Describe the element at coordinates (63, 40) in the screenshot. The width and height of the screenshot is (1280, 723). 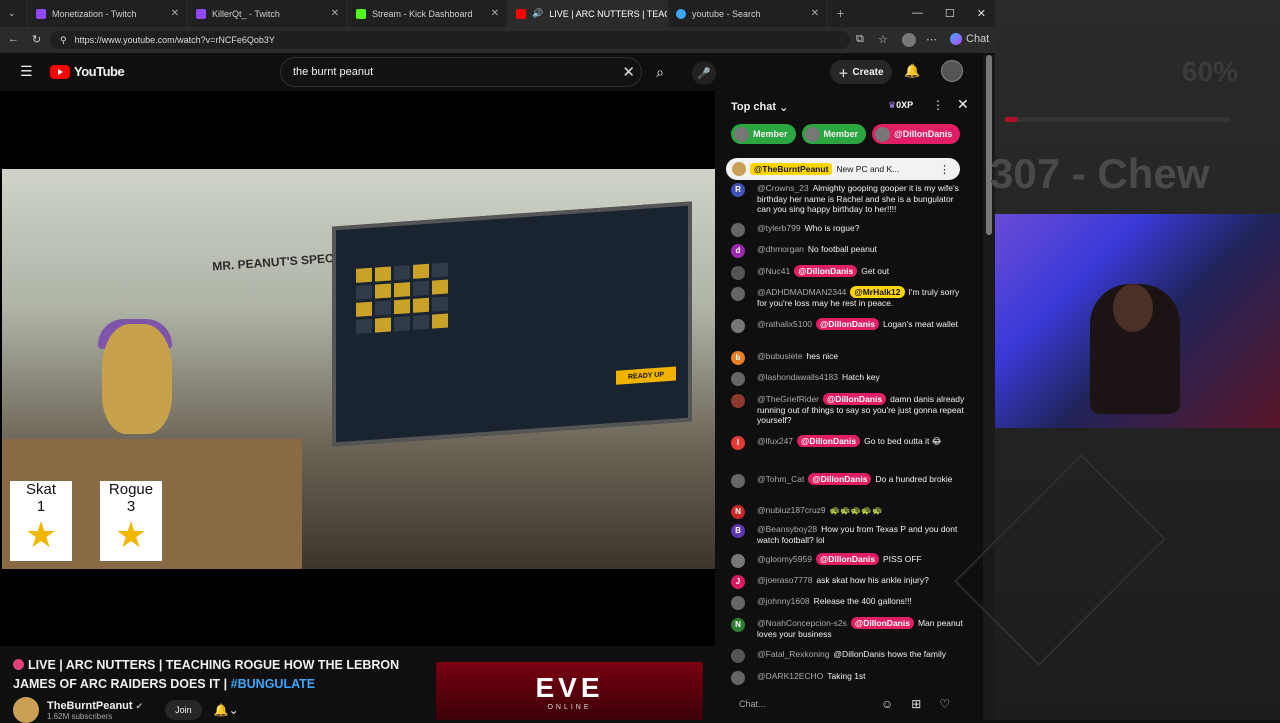
I see `site-info-icon: ⚲` at that location.